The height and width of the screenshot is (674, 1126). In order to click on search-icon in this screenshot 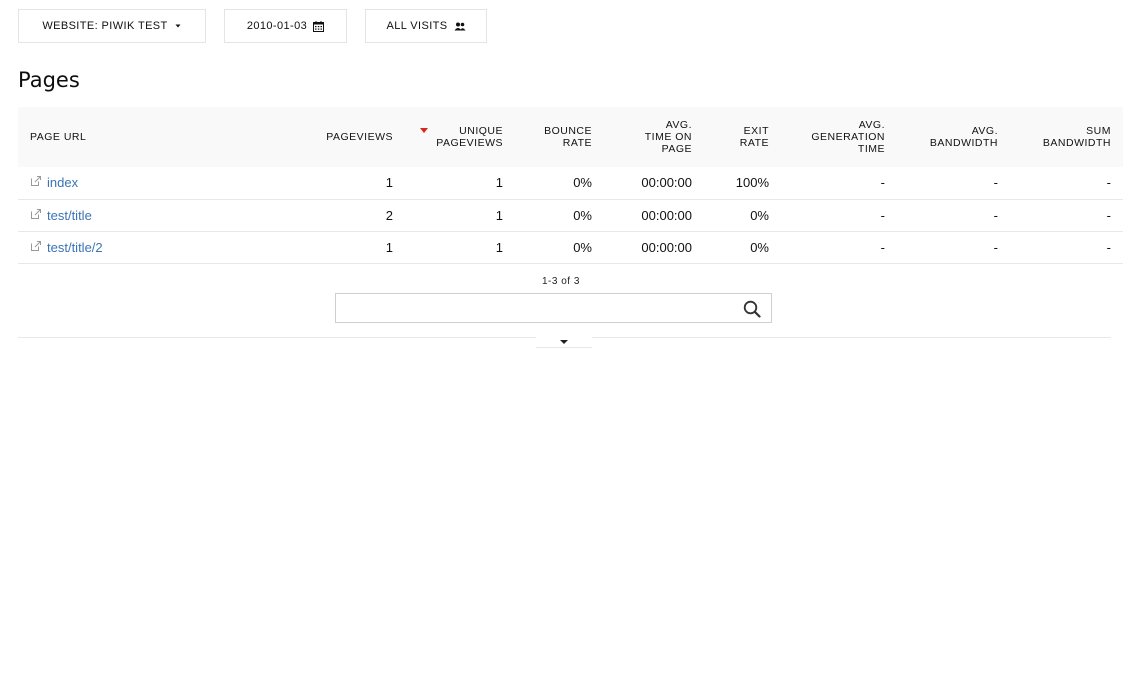, I will do `click(752, 309)`.